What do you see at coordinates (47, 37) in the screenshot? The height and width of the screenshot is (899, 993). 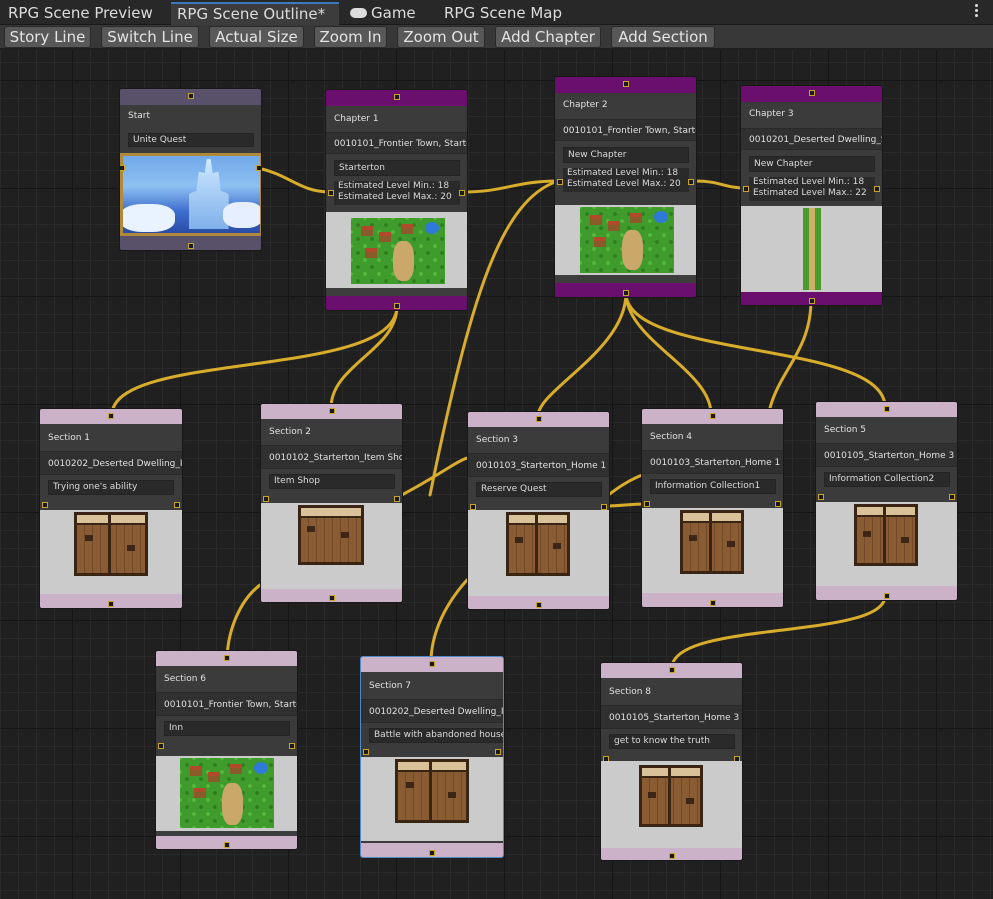 I see `story-line-button: Story Line` at bounding box center [47, 37].